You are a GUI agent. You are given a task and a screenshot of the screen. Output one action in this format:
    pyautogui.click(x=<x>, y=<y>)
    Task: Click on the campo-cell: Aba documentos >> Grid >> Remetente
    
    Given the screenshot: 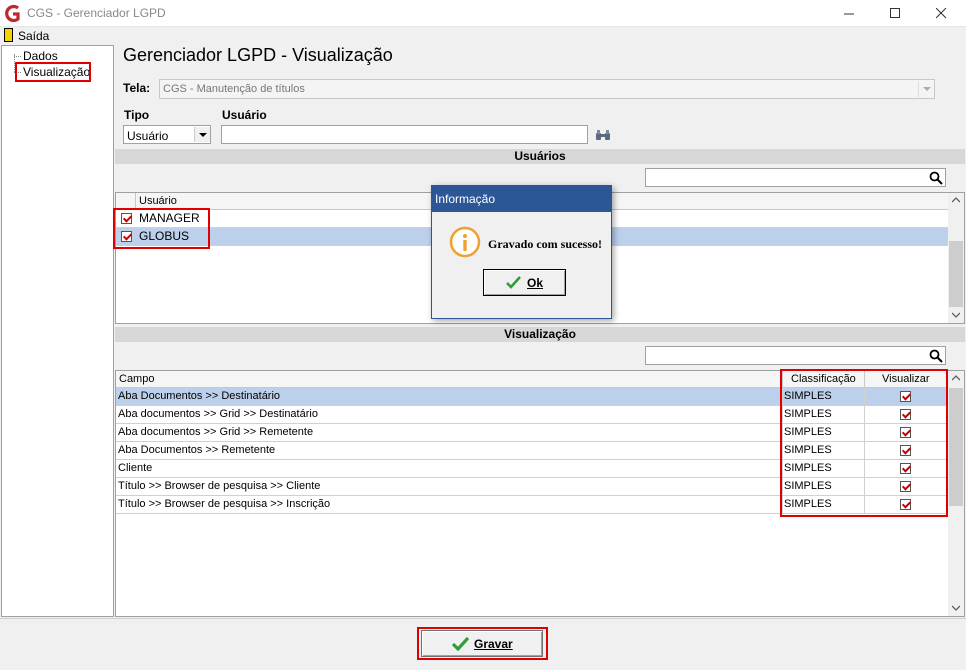 What is the action you would take?
    pyautogui.click(x=216, y=432)
    